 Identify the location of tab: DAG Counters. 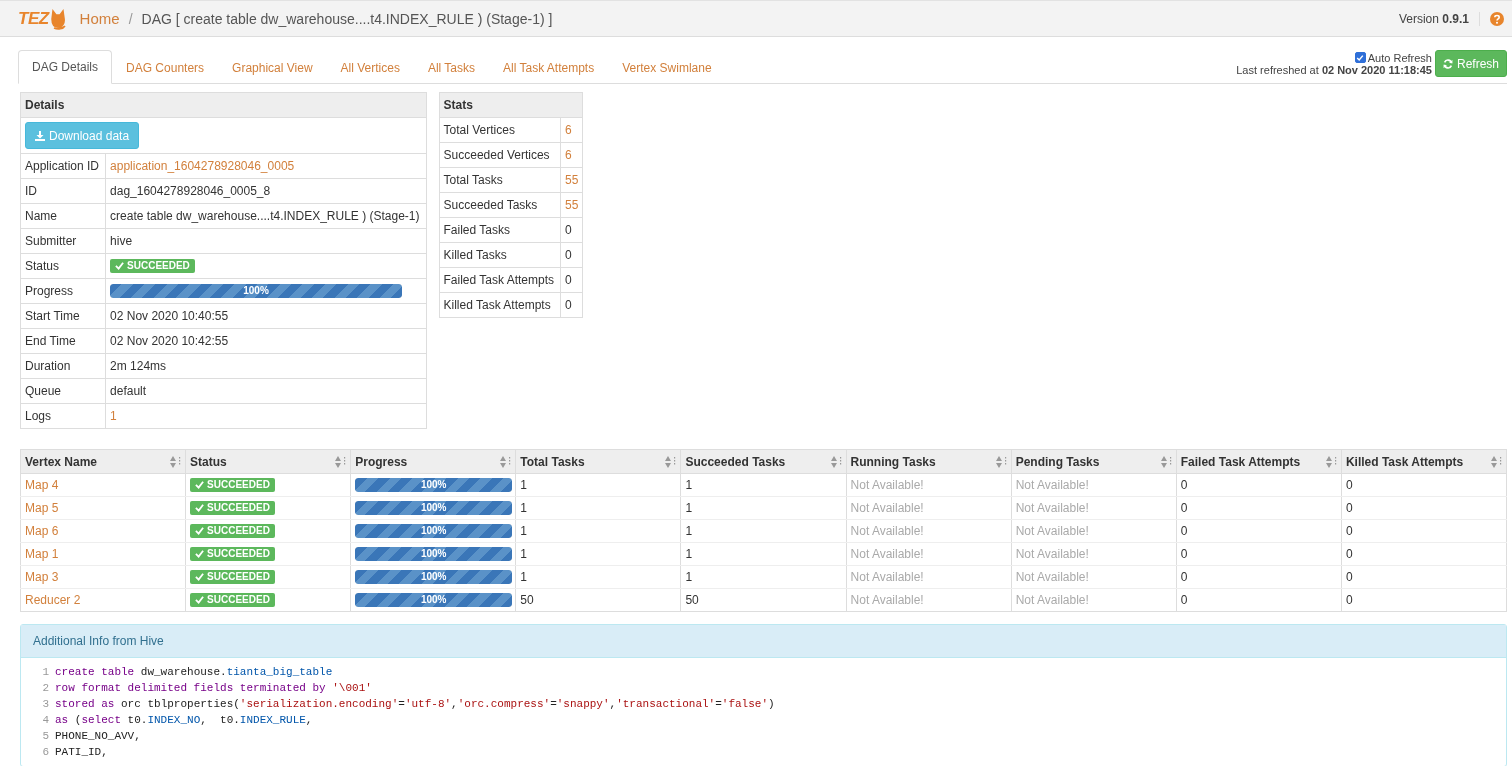
(165, 67).